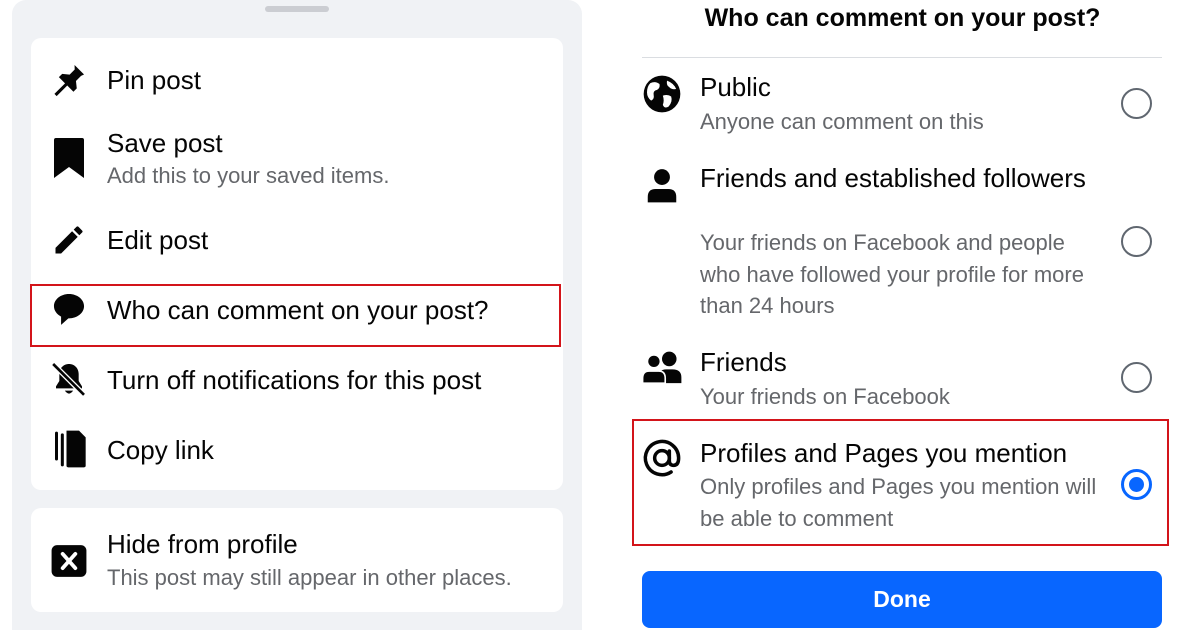 Image resolution: width=1200 pixels, height=630 pixels. Describe the element at coordinates (662, 367) in the screenshot. I see `friends-icon` at that location.